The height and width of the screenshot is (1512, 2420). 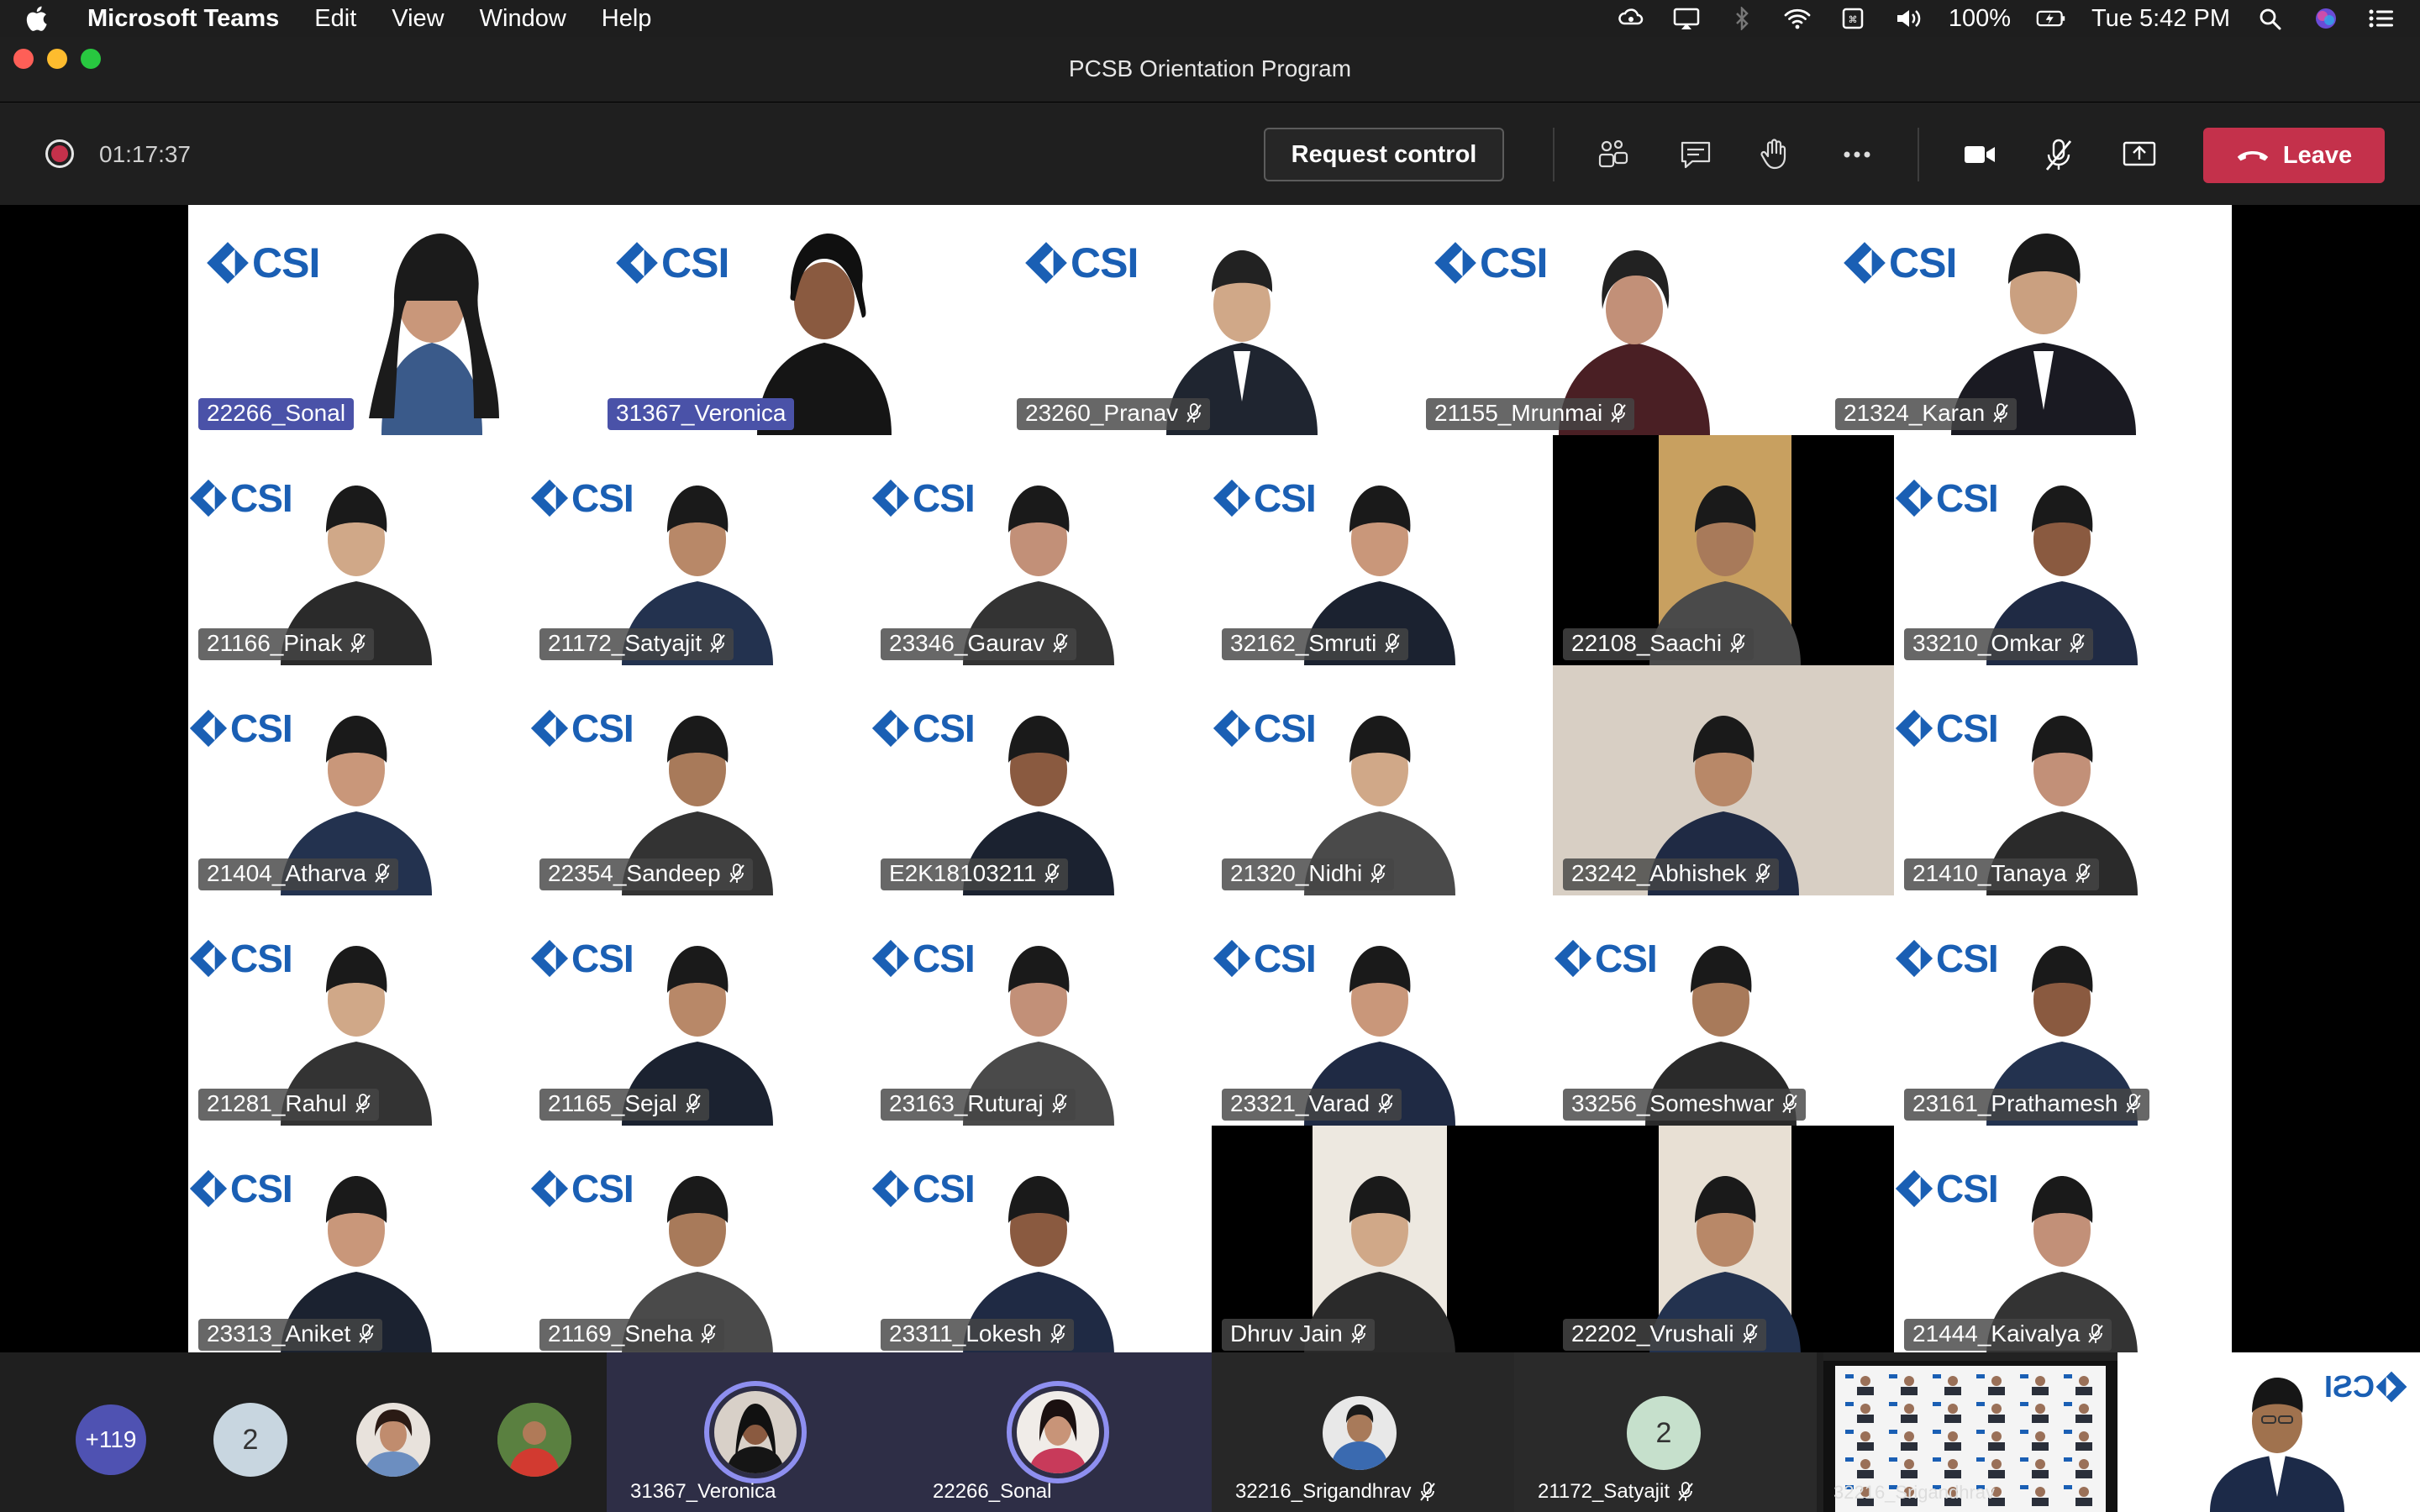 I want to click on request-control-button: Request control, so click(x=1384, y=154).